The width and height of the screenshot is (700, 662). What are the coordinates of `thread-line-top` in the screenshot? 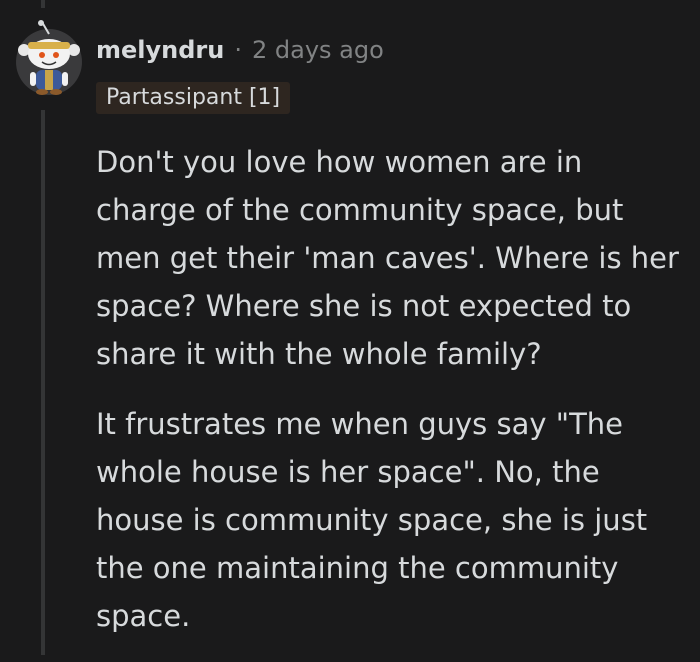 It's located at (43, 4).